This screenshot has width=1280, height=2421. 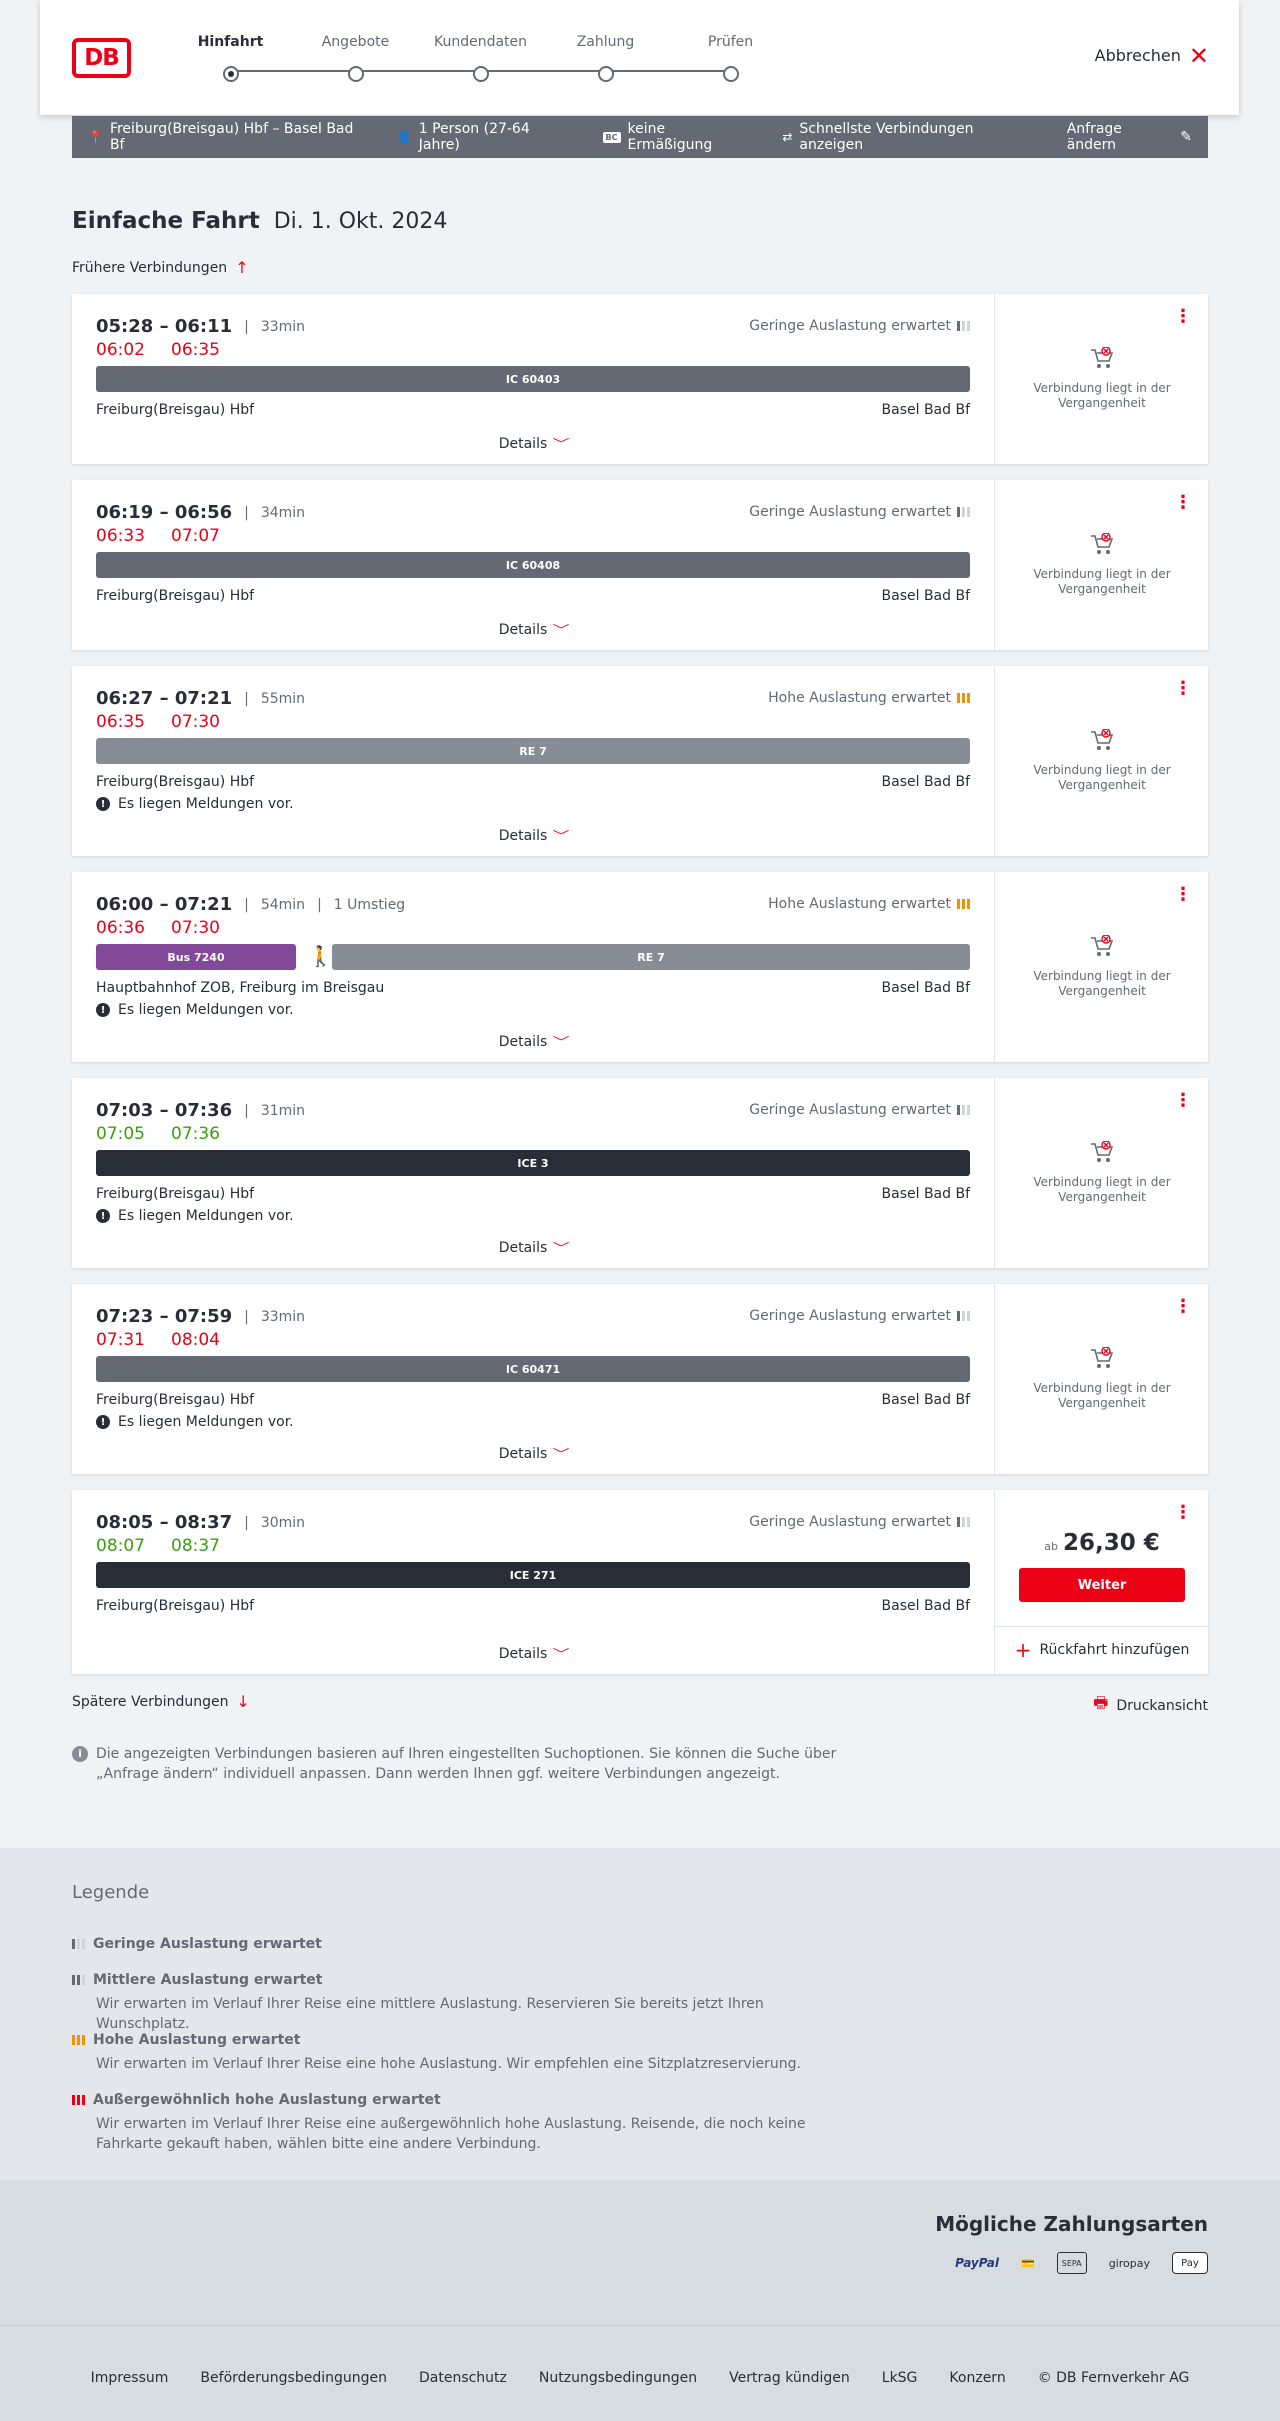 What do you see at coordinates (1102, 1585) in the screenshot?
I see `continue-button: Weiter` at bounding box center [1102, 1585].